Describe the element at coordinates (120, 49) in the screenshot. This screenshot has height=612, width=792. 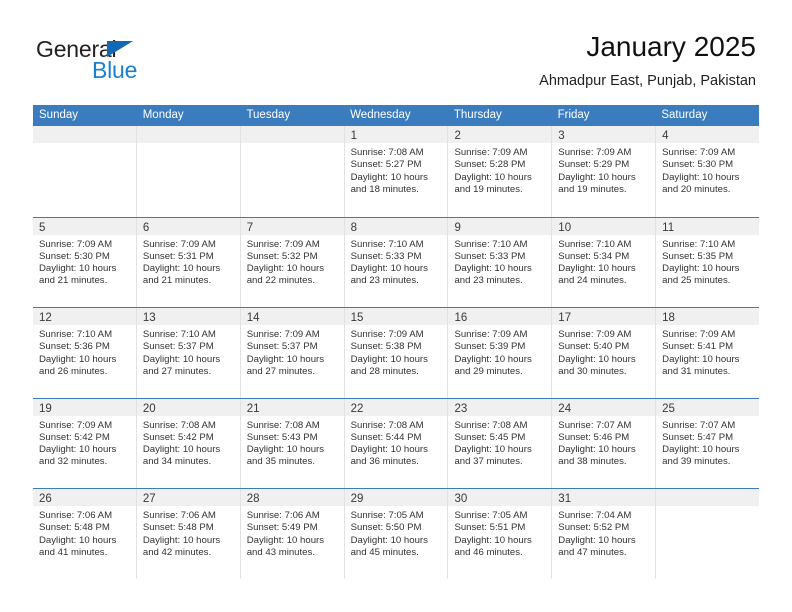
I see `logo-triangle-icon` at that location.